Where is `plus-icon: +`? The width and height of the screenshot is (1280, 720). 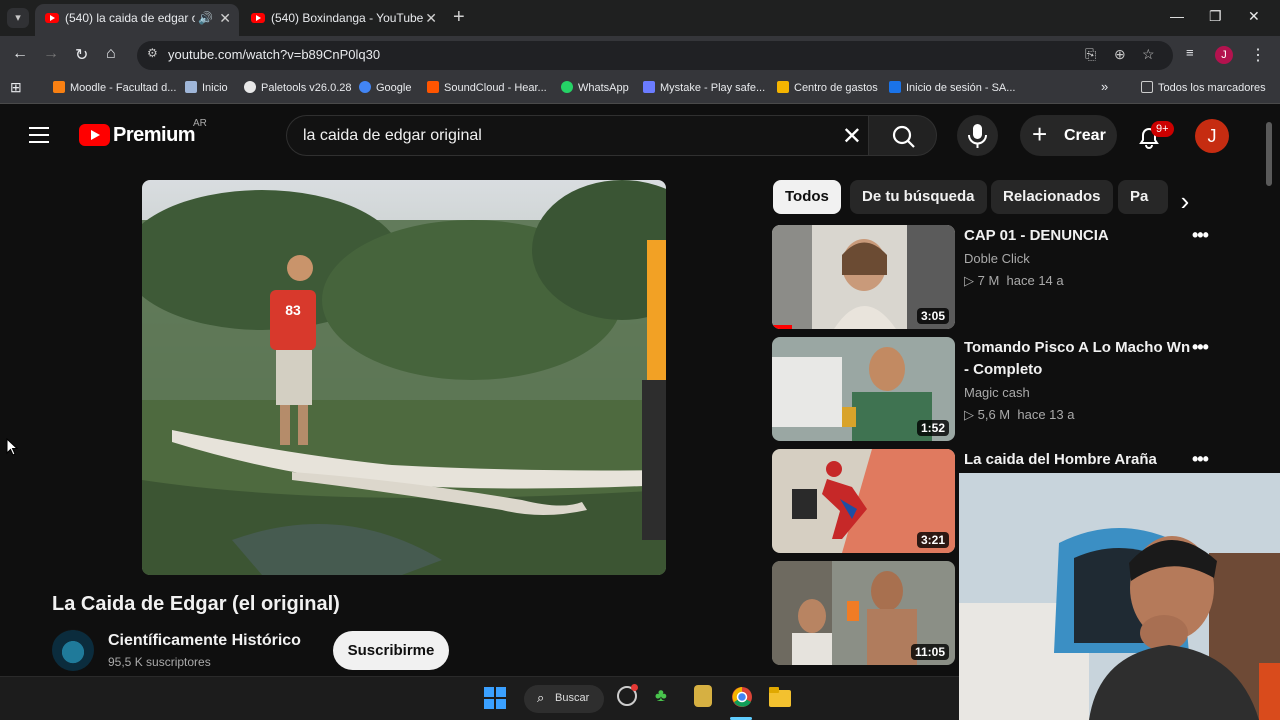 plus-icon: + is located at coordinates (1040, 134).